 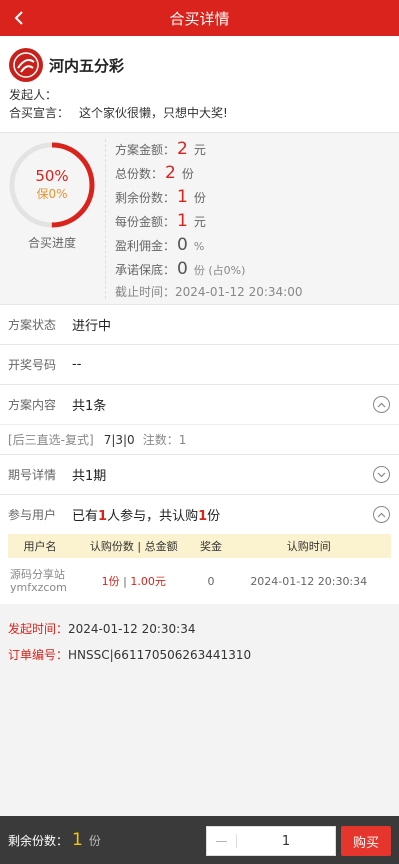 What do you see at coordinates (199, 439) in the screenshot?
I see `content-detail: [后三直选-复式] 7|3|0 注数：1` at bounding box center [199, 439].